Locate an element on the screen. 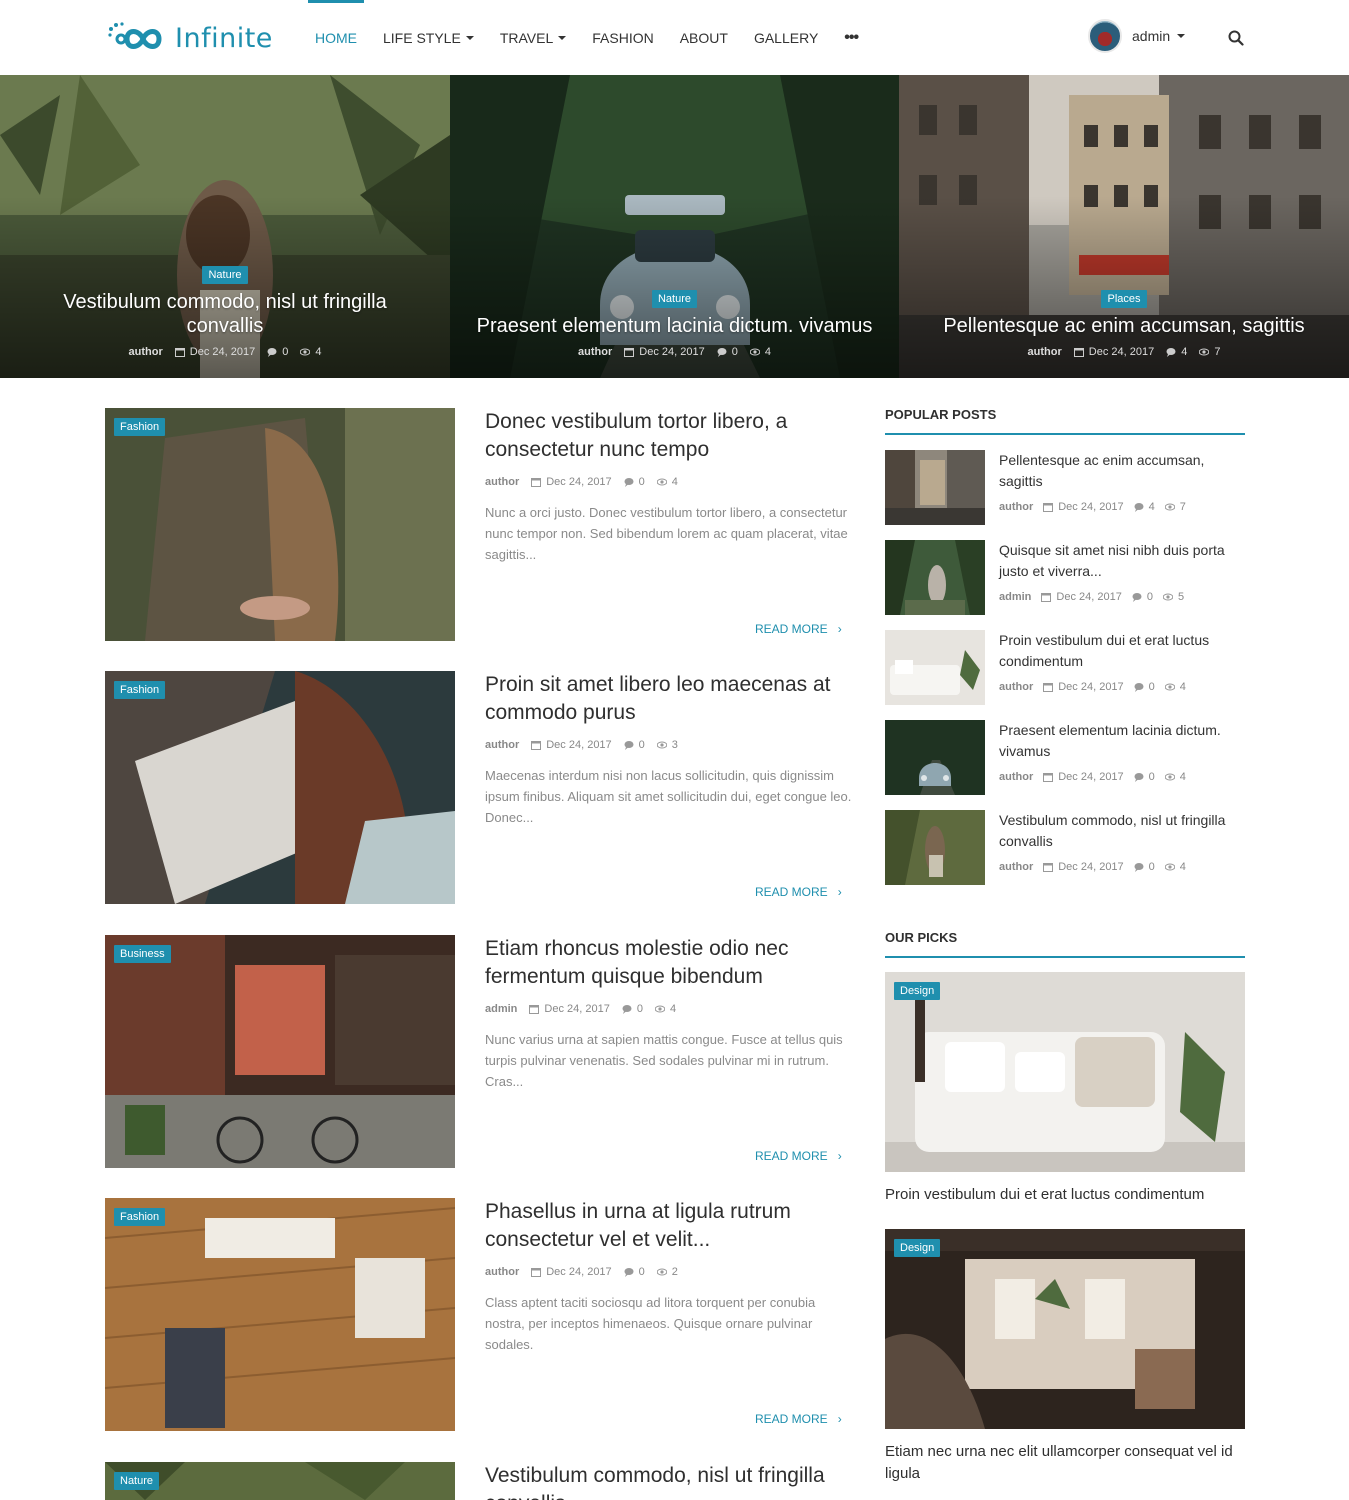  nav-item-about: ABOUT is located at coordinates (704, 37).